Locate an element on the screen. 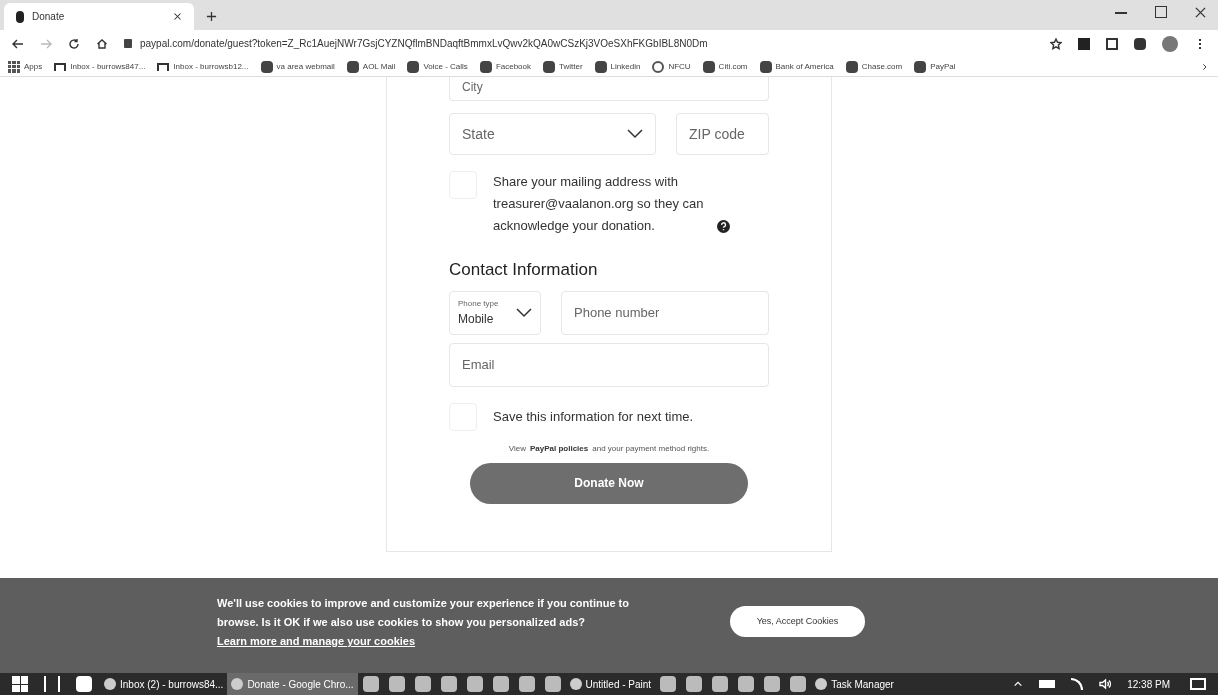 The image size is (1218, 695). taskbar-app: Untitled - Paint is located at coordinates (610, 684).